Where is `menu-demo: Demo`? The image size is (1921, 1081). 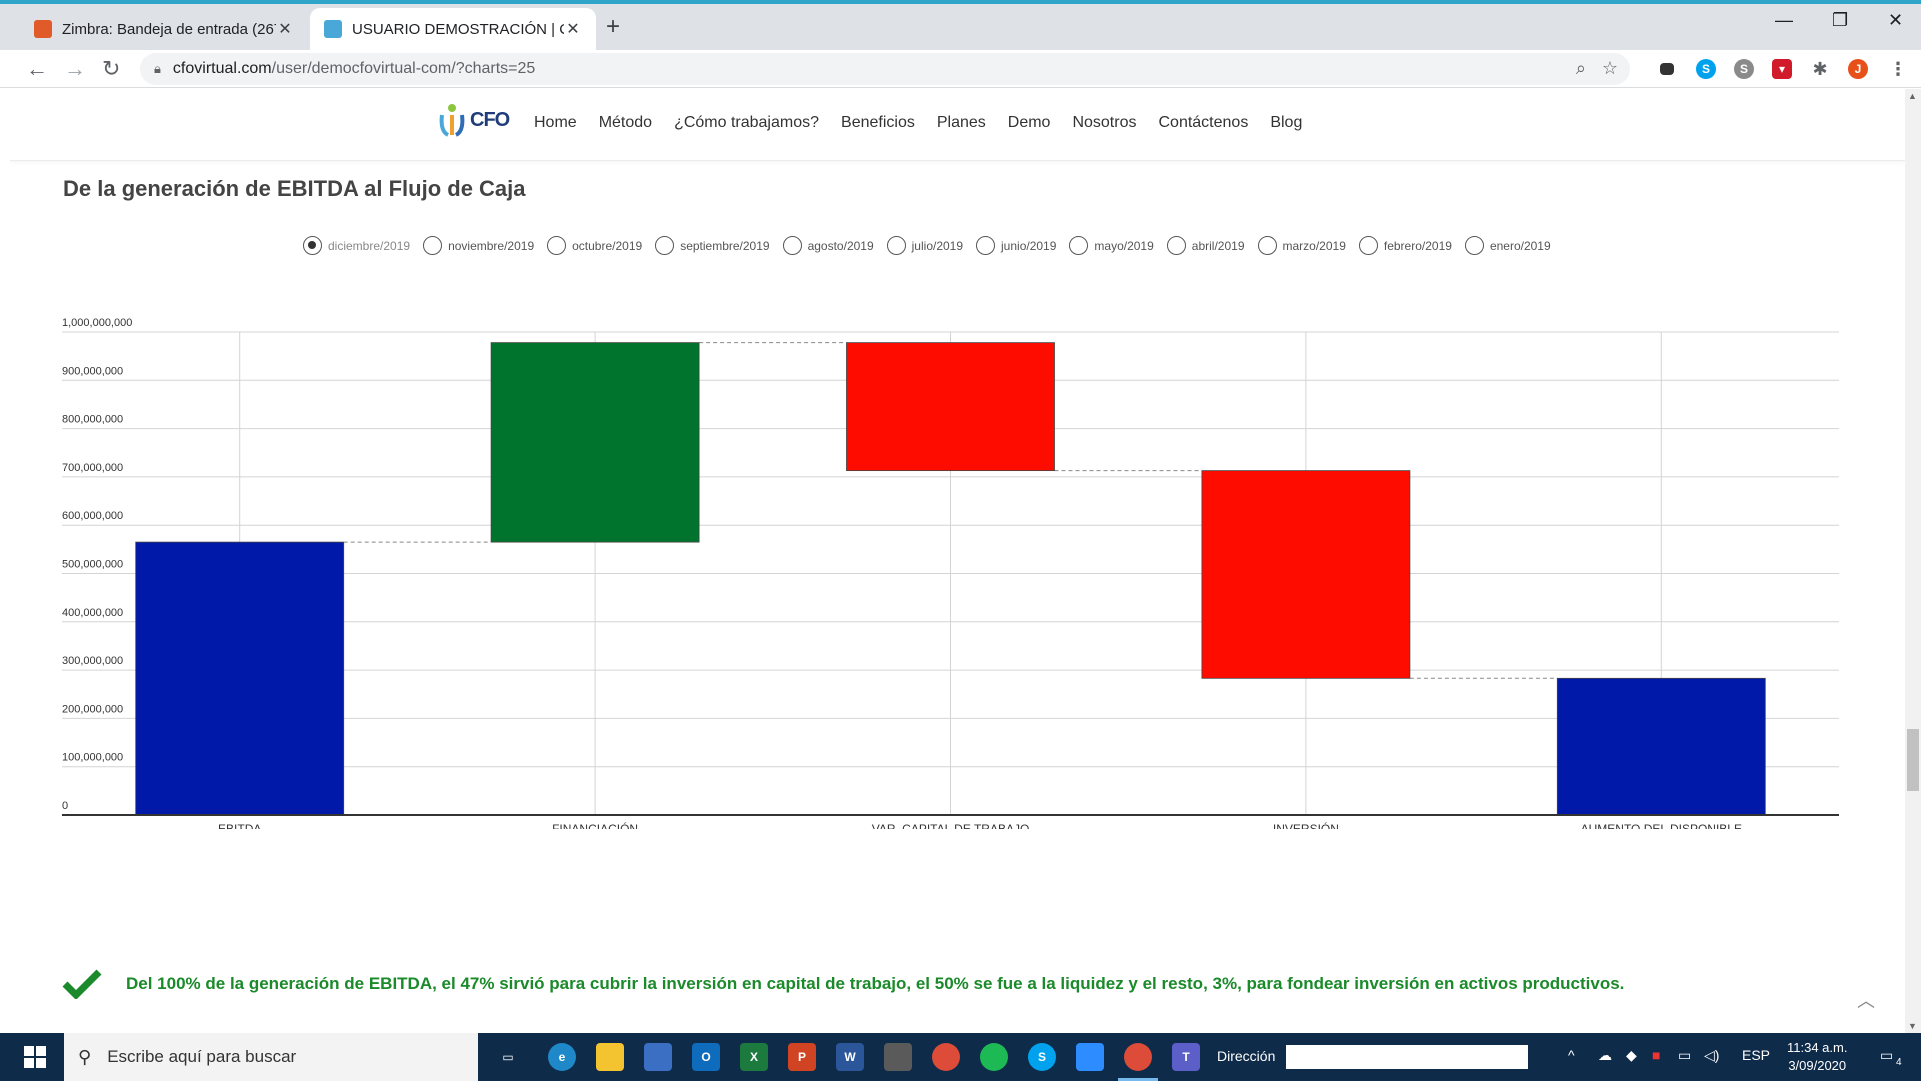
menu-demo: Demo is located at coordinates (1029, 123).